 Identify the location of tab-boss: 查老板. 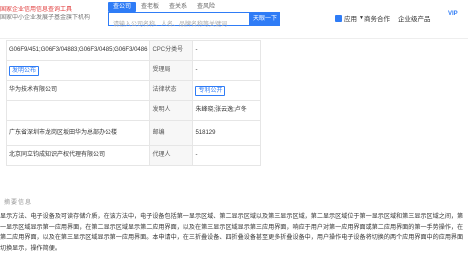
(150, 7).